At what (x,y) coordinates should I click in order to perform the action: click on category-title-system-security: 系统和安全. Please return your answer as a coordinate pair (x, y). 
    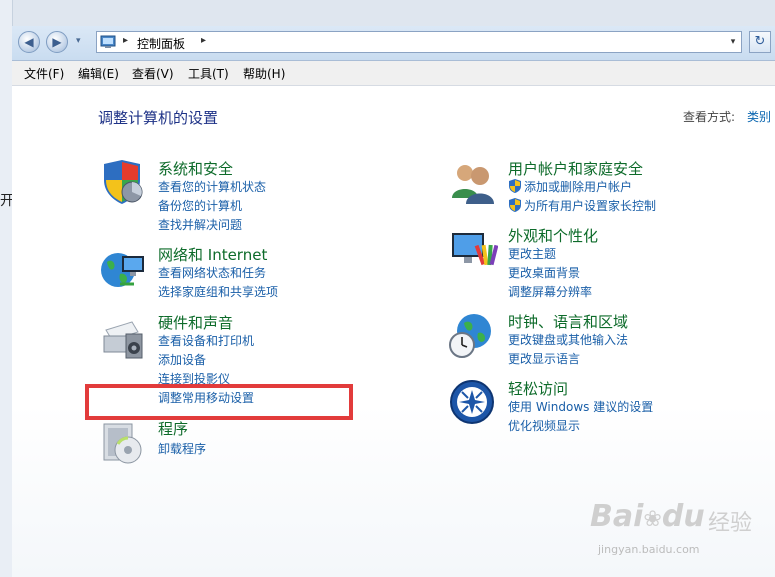
    Looking at the image, I should click on (195, 168).